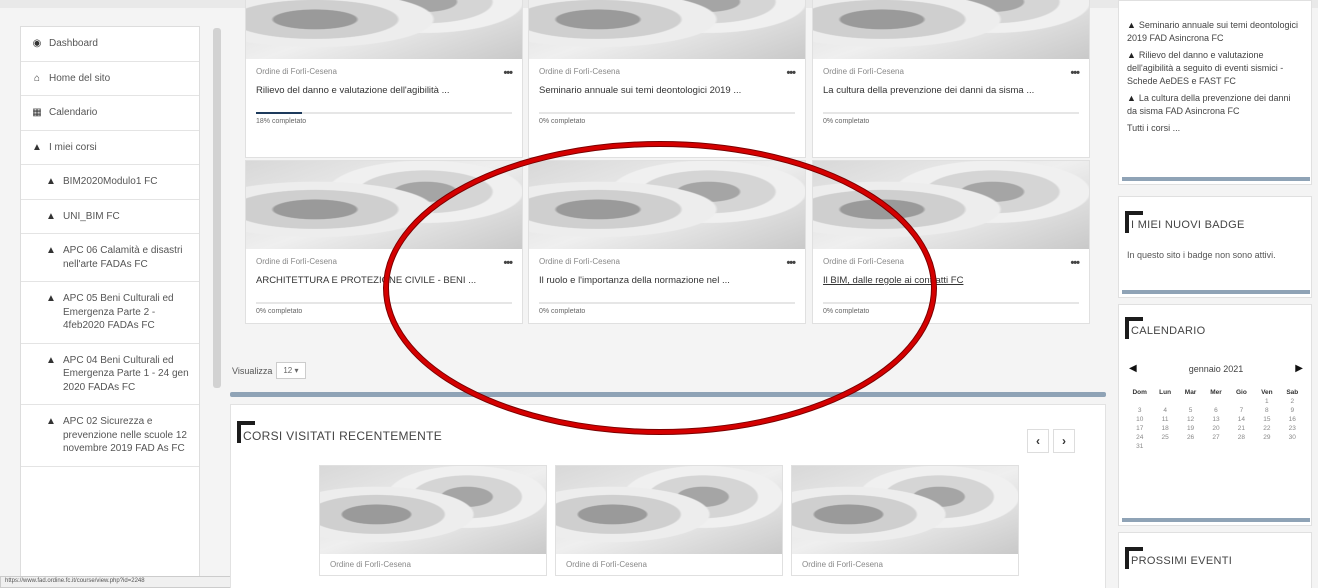 This screenshot has height=588, width=1318. What do you see at coordinates (1266, 419) in the screenshot?
I see `calendar-day: 15` at bounding box center [1266, 419].